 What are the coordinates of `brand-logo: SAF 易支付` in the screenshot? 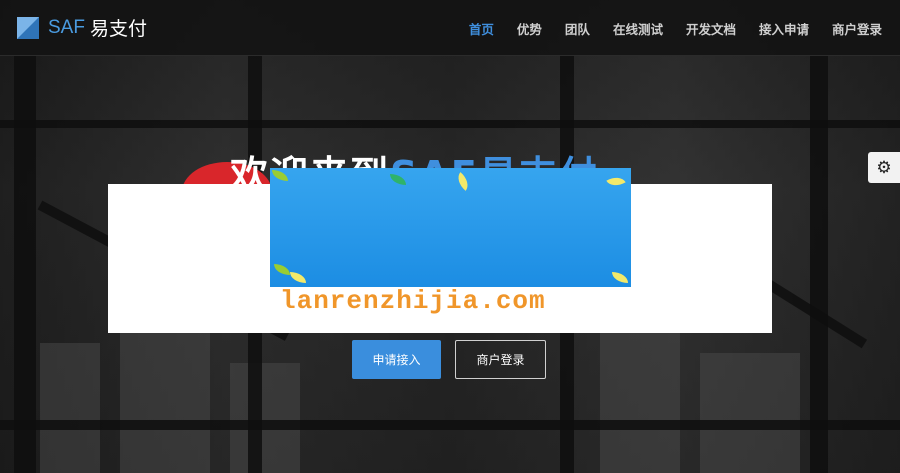 It's located at (82, 27).